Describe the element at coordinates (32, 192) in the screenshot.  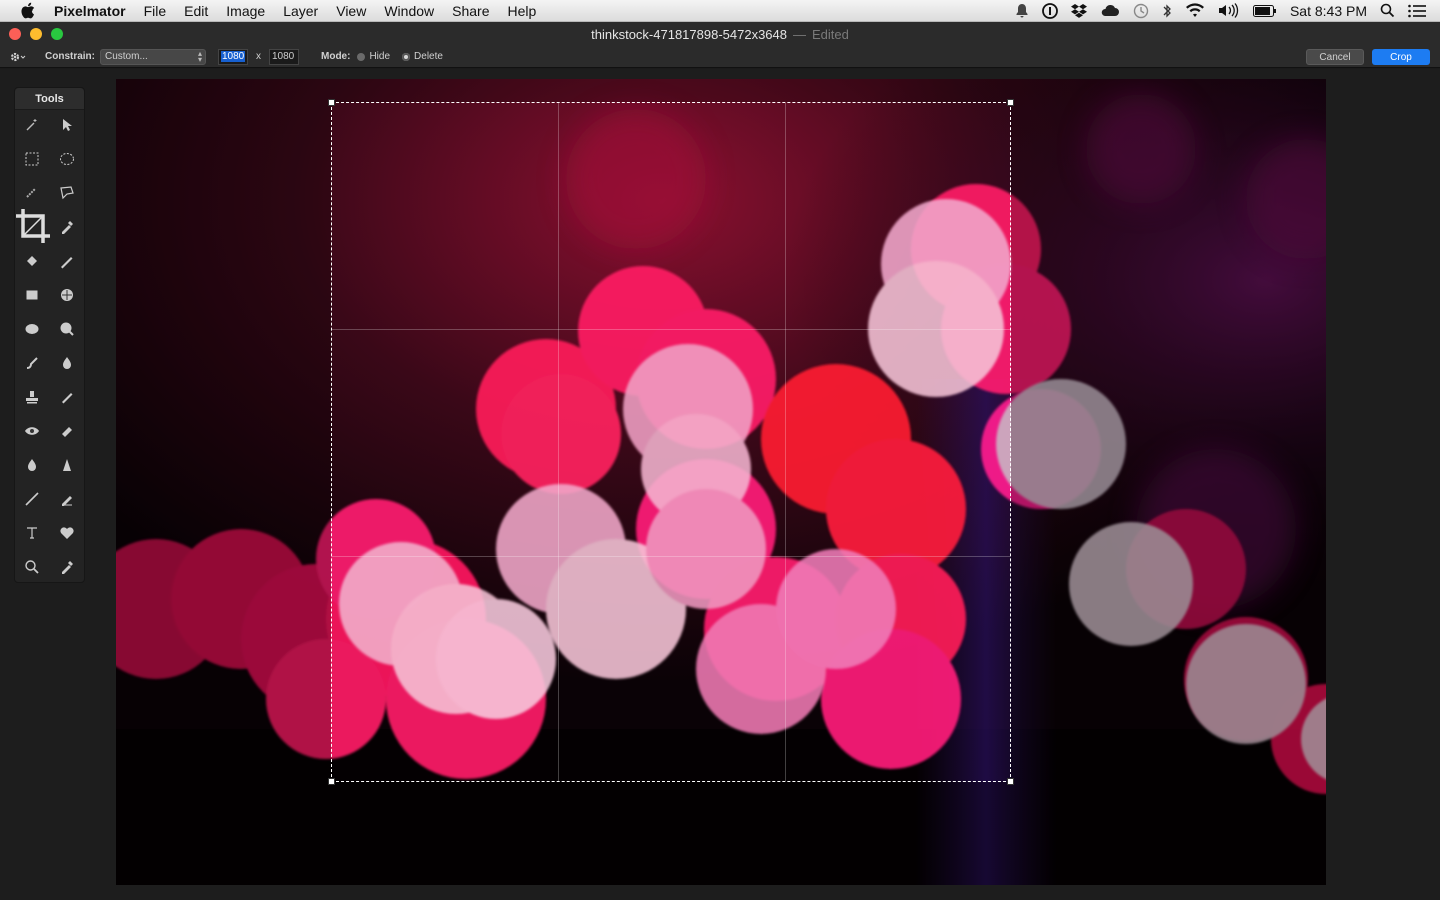
I see `quick-selection-tool-icon` at that location.